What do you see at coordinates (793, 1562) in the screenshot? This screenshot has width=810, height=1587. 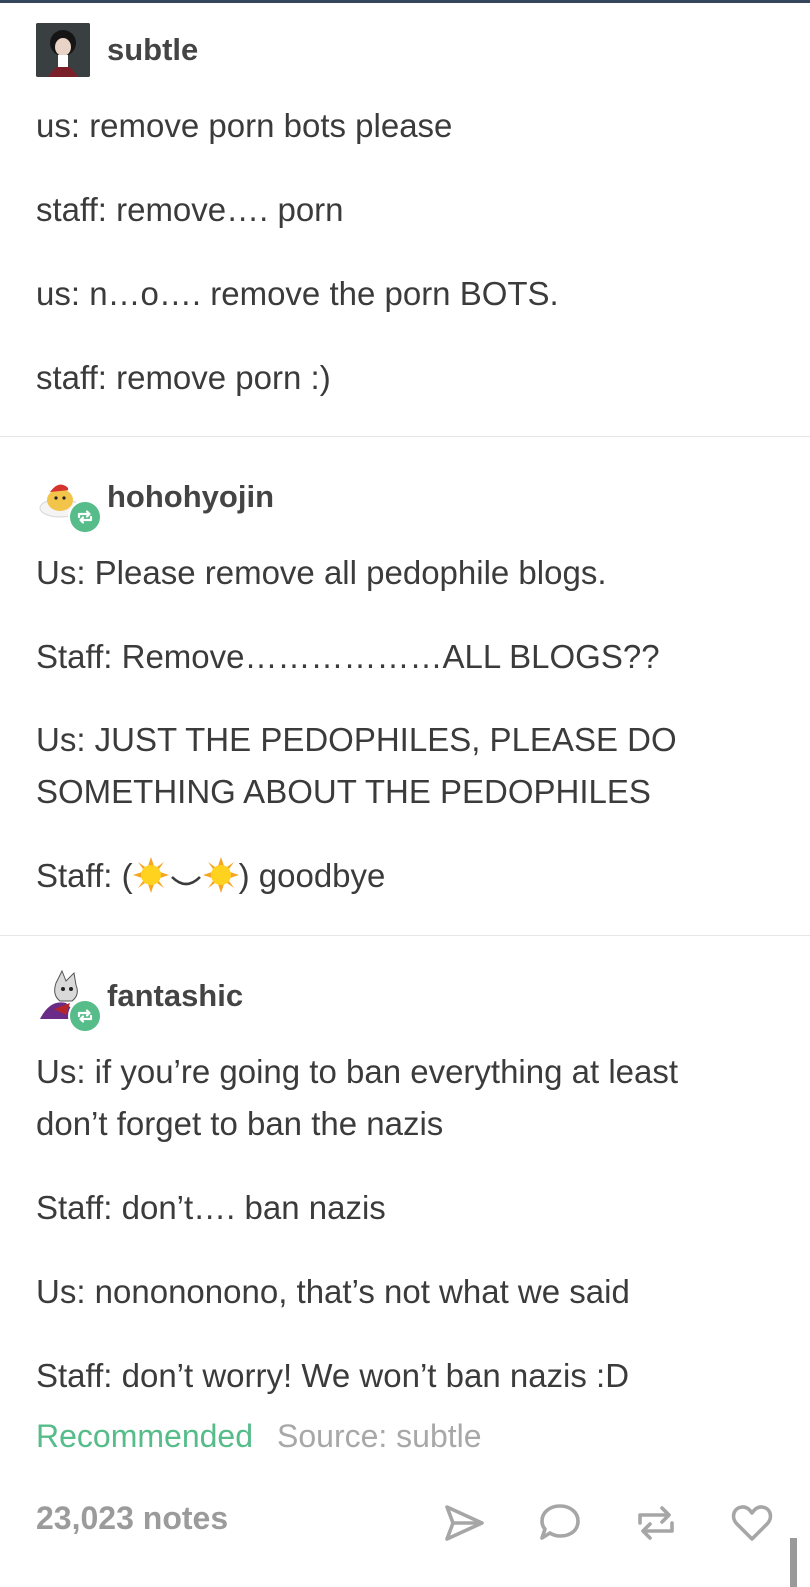 I see `scrollbar` at bounding box center [793, 1562].